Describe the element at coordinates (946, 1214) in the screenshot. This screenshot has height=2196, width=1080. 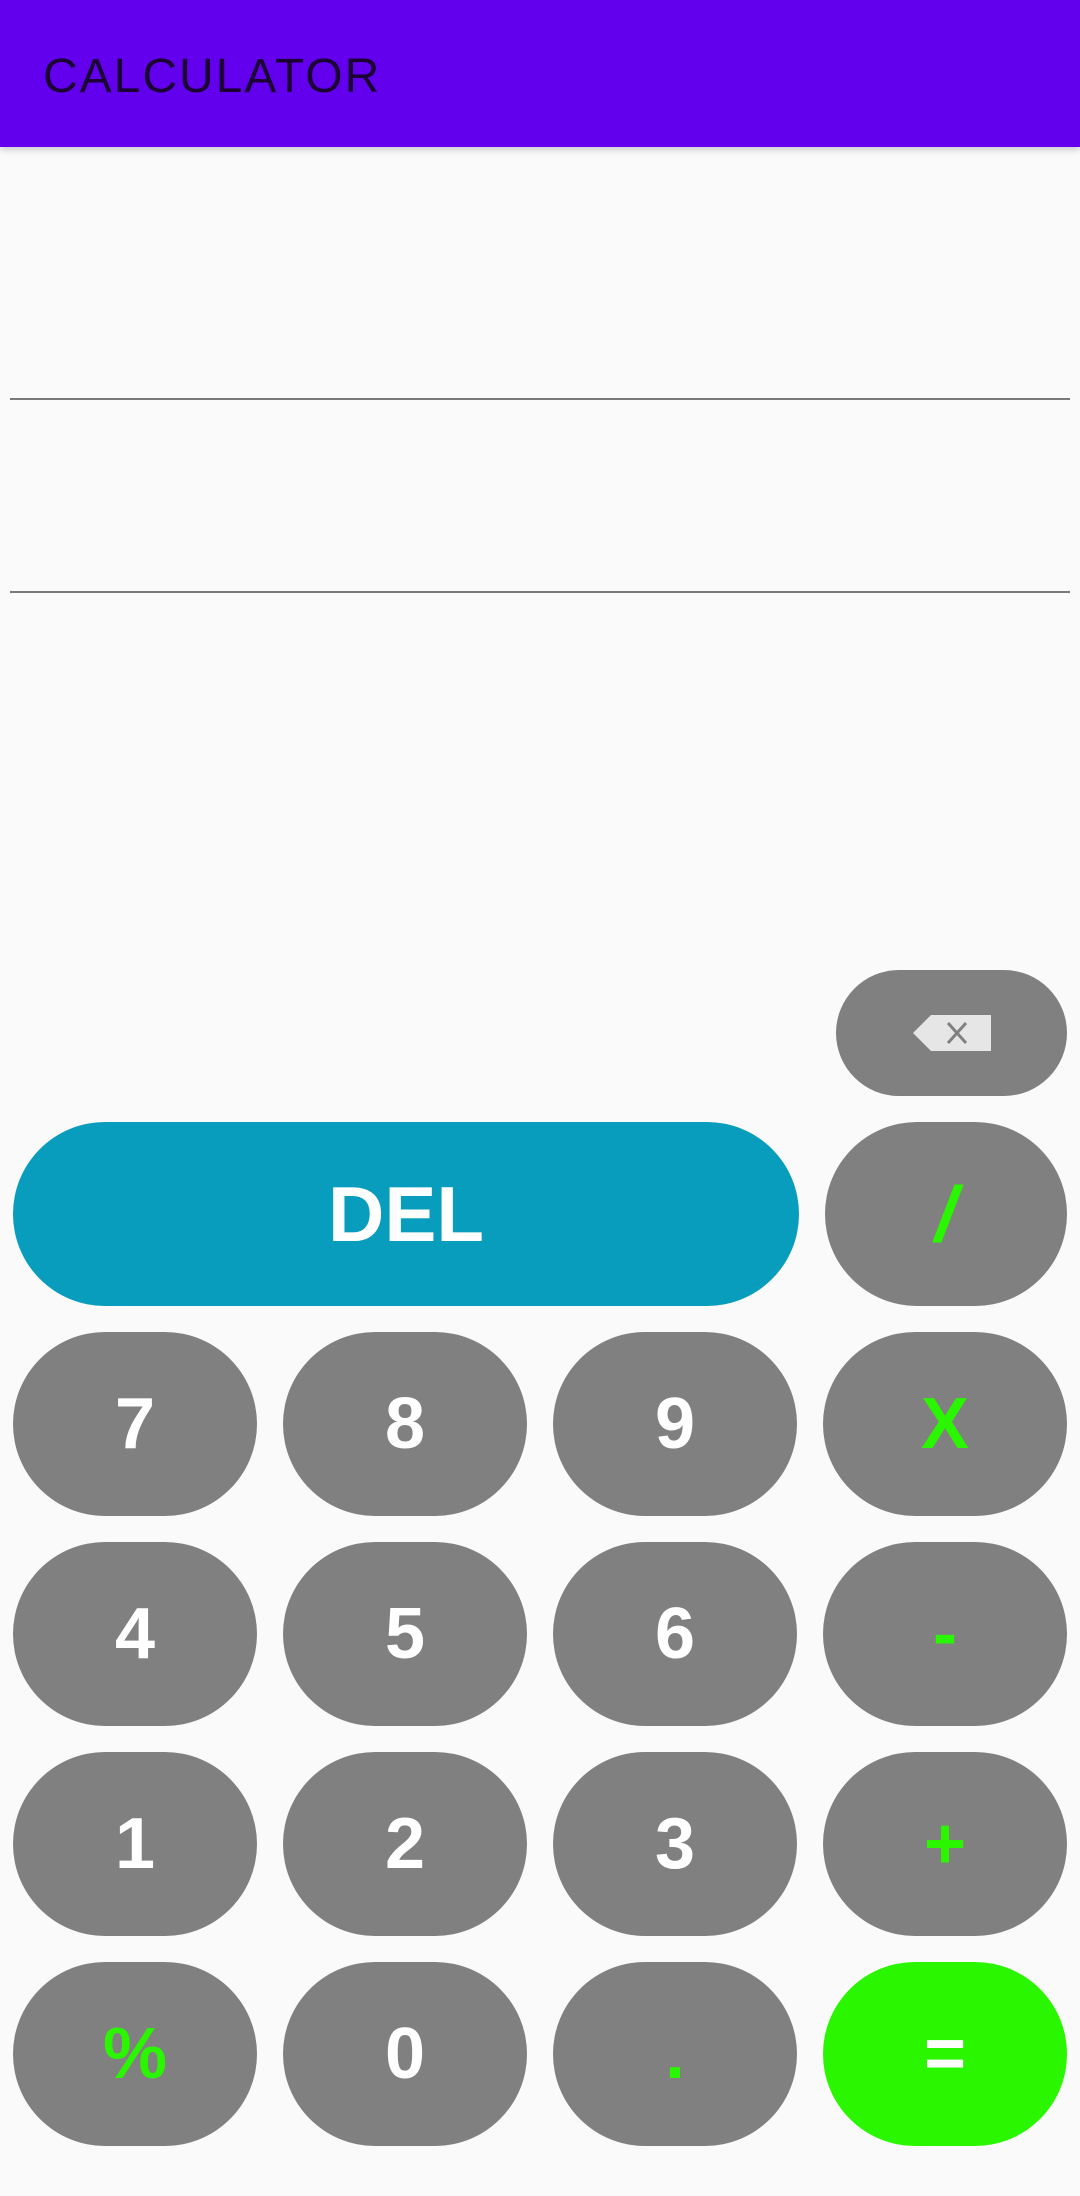
I see `divide-button: /` at that location.